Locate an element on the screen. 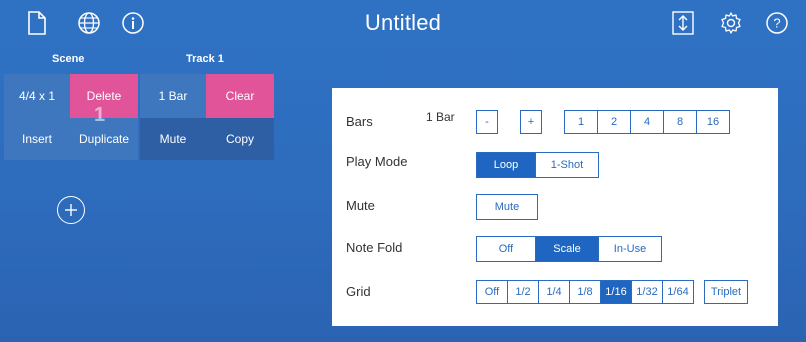  mute-button: Mute is located at coordinates (507, 207).